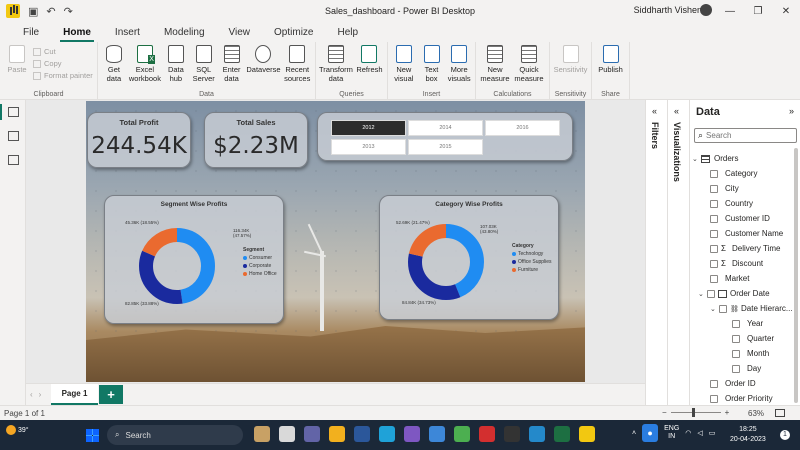  What do you see at coordinates (730, 11) in the screenshot?
I see `minimize-icon: —` at bounding box center [730, 11].